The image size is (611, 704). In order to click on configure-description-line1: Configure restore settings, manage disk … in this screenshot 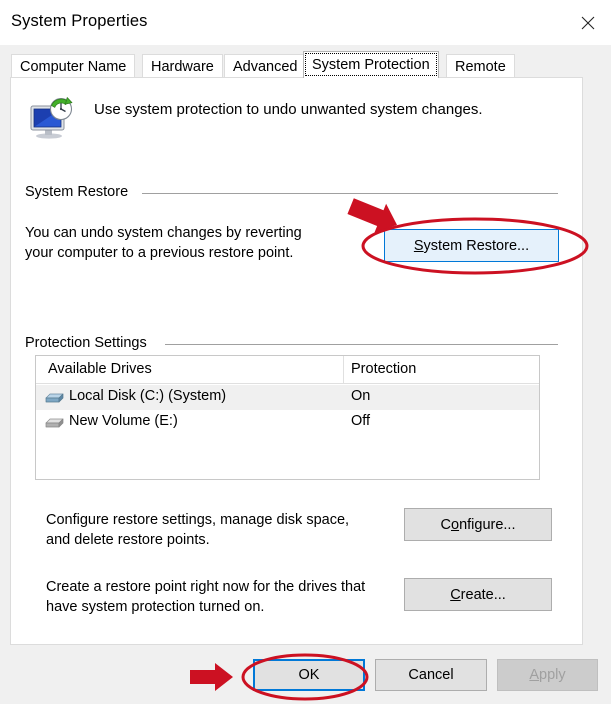, I will do `click(198, 520)`.